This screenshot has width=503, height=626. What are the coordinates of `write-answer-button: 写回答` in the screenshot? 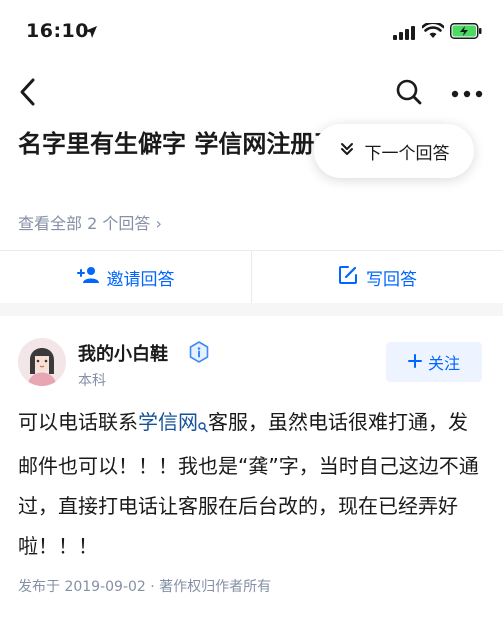 It's located at (377, 277).